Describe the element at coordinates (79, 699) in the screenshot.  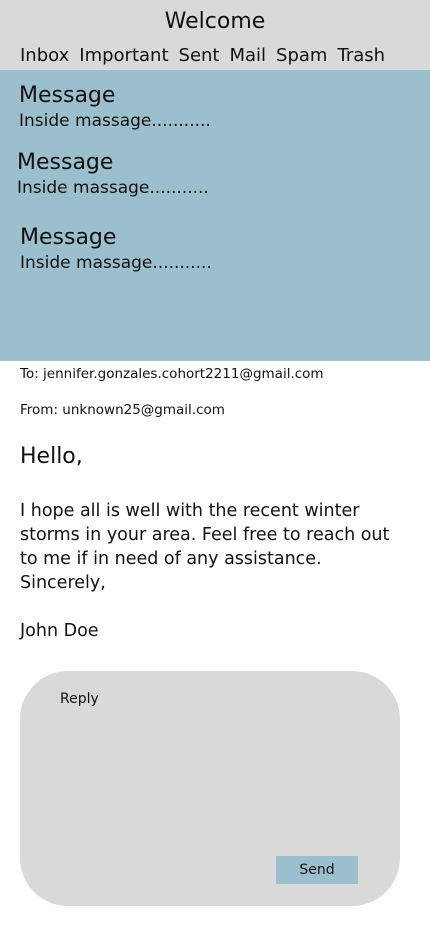
I see `reply-label: Reply` at that location.